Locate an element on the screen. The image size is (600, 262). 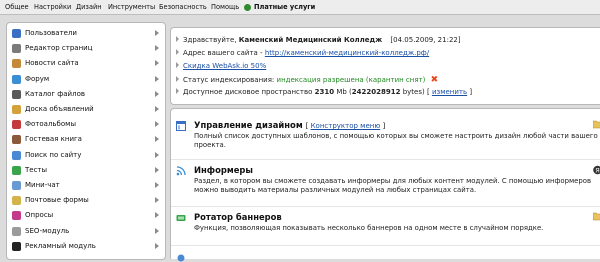
greeting-label: Здравствуйте, is located at coordinates (210, 40).